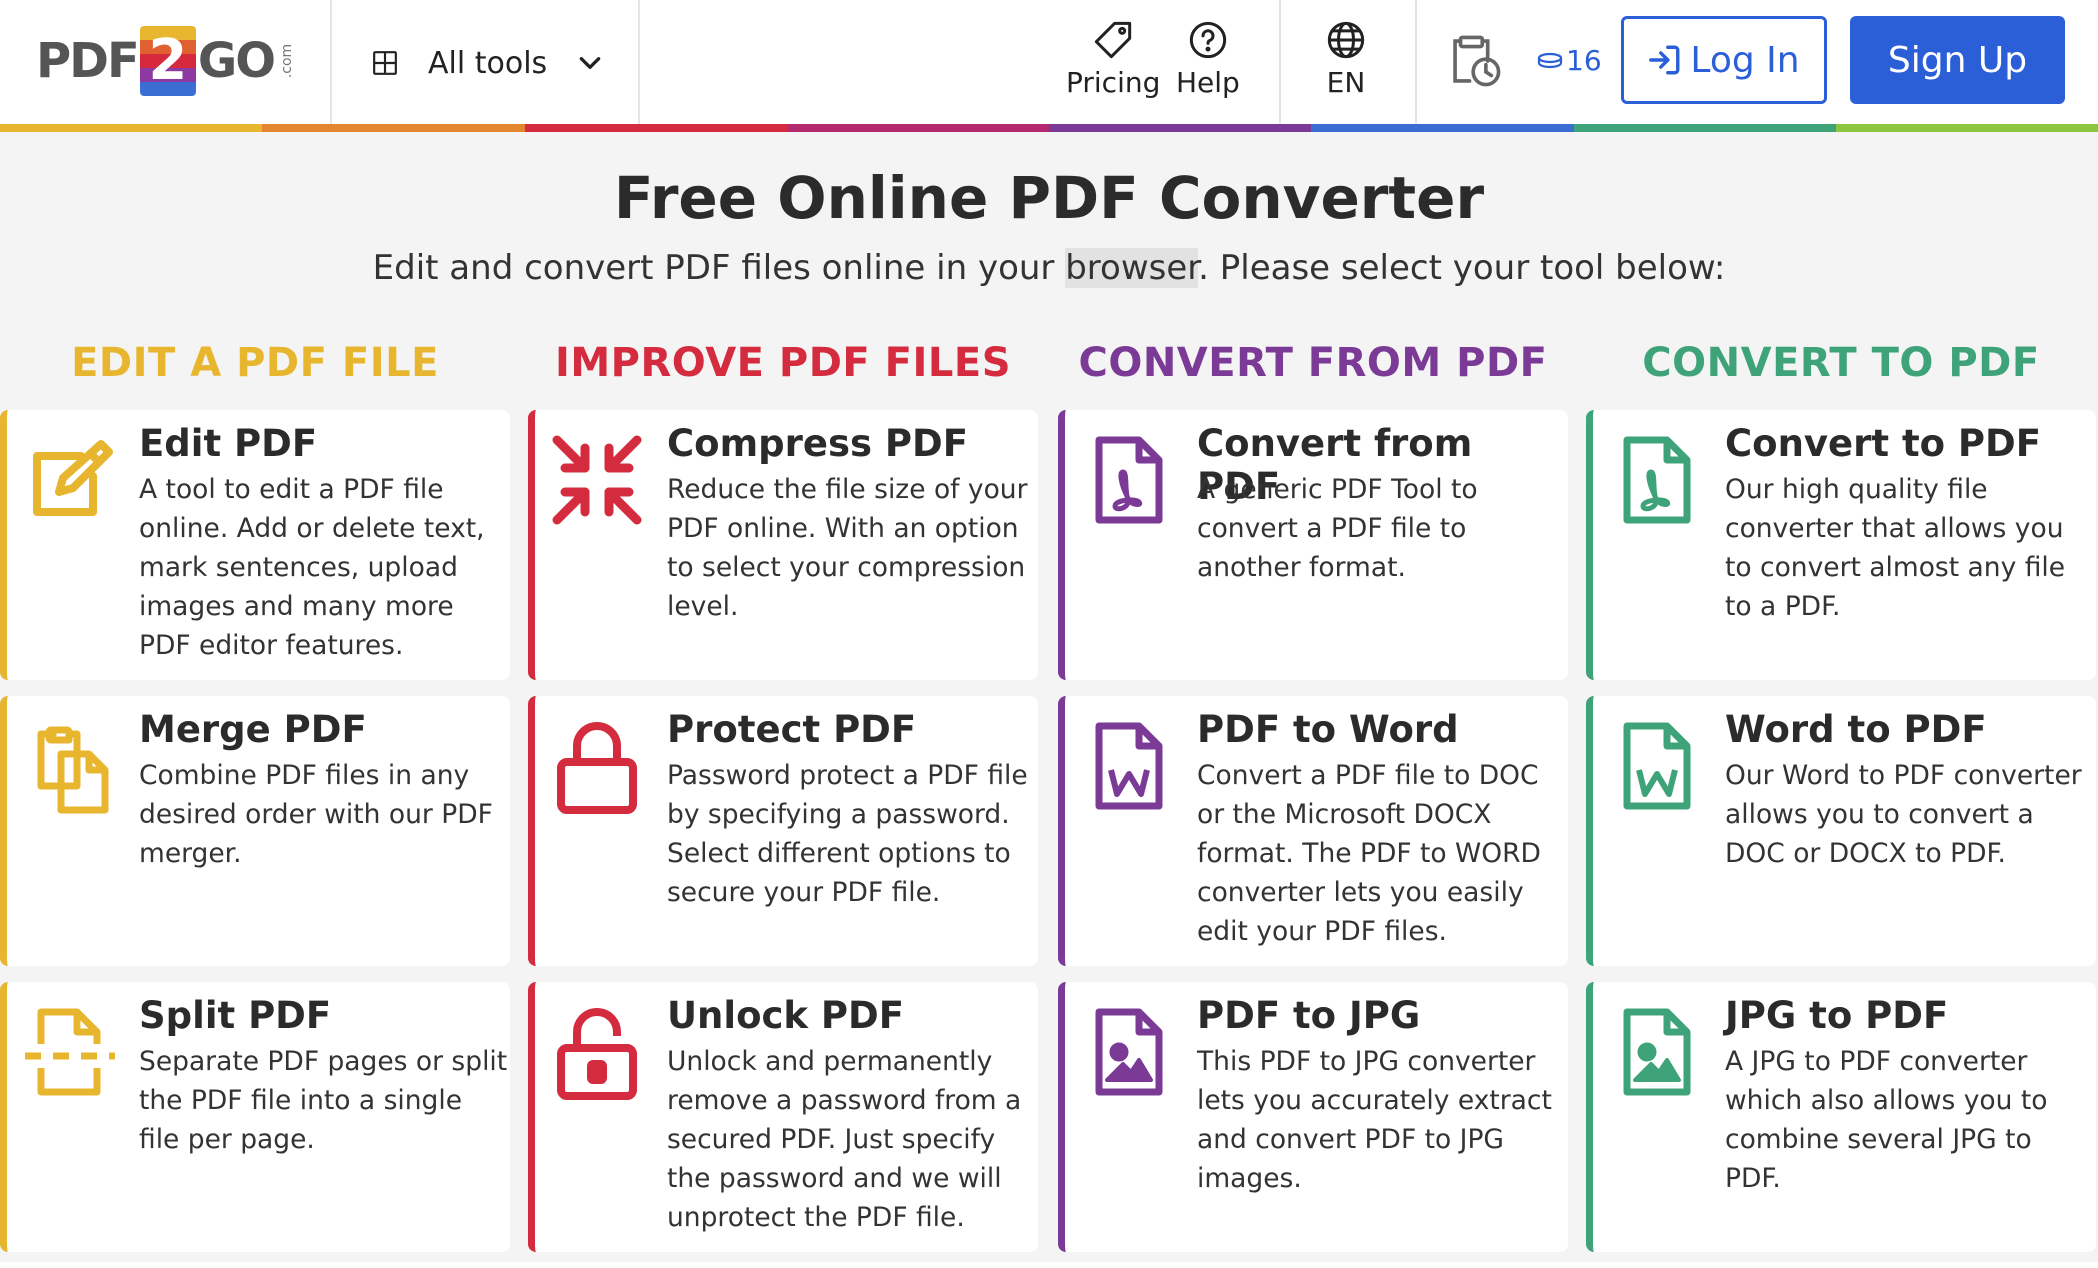 This screenshot has height=1268, width=2098. I want to click on edit-icon, so click(73, 478).